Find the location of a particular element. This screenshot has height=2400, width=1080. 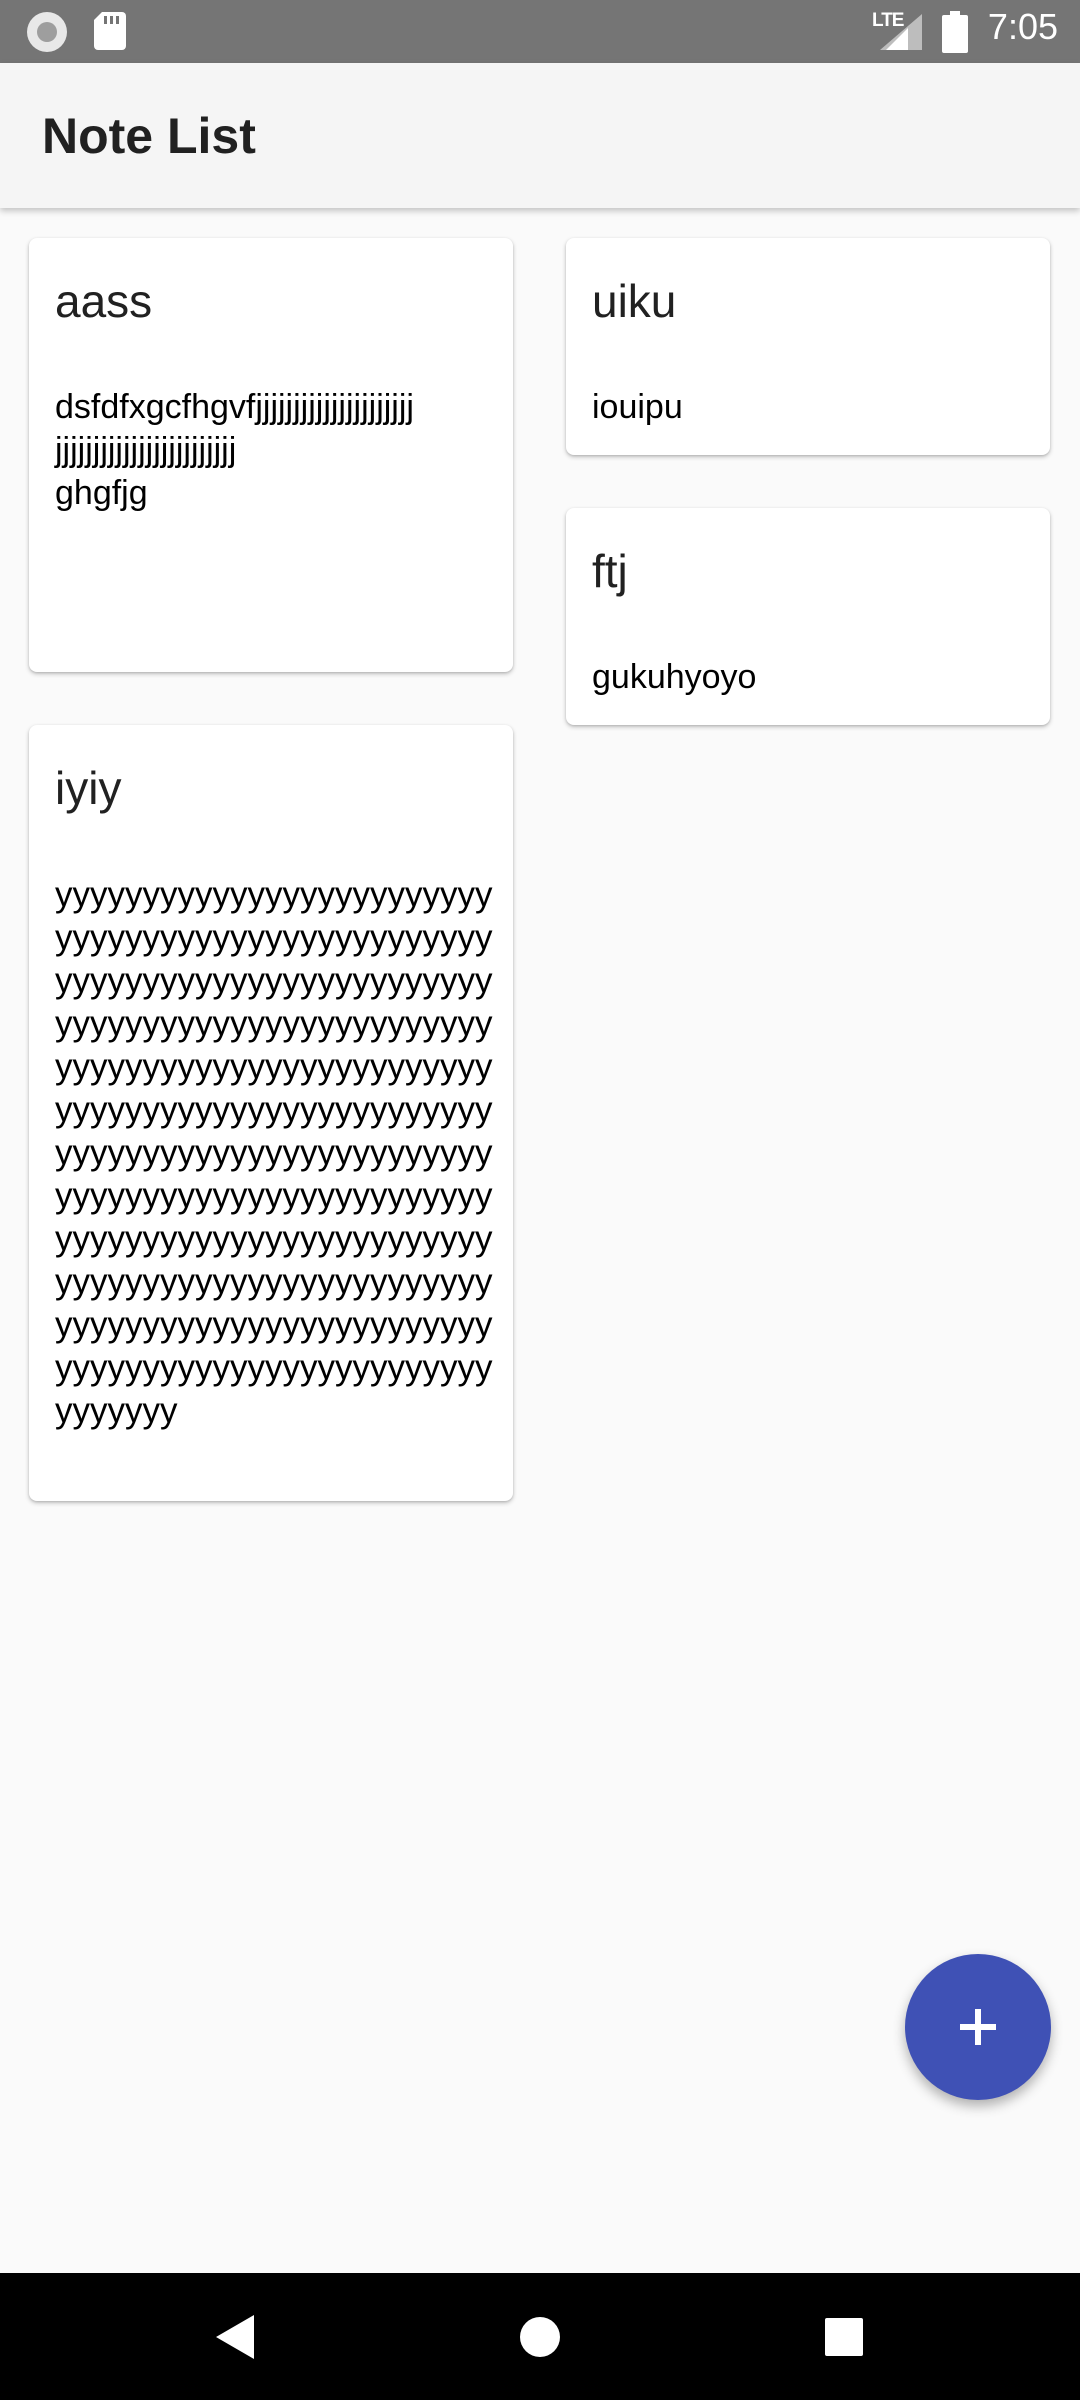

home-icon is located at coordinates (540, 2336).